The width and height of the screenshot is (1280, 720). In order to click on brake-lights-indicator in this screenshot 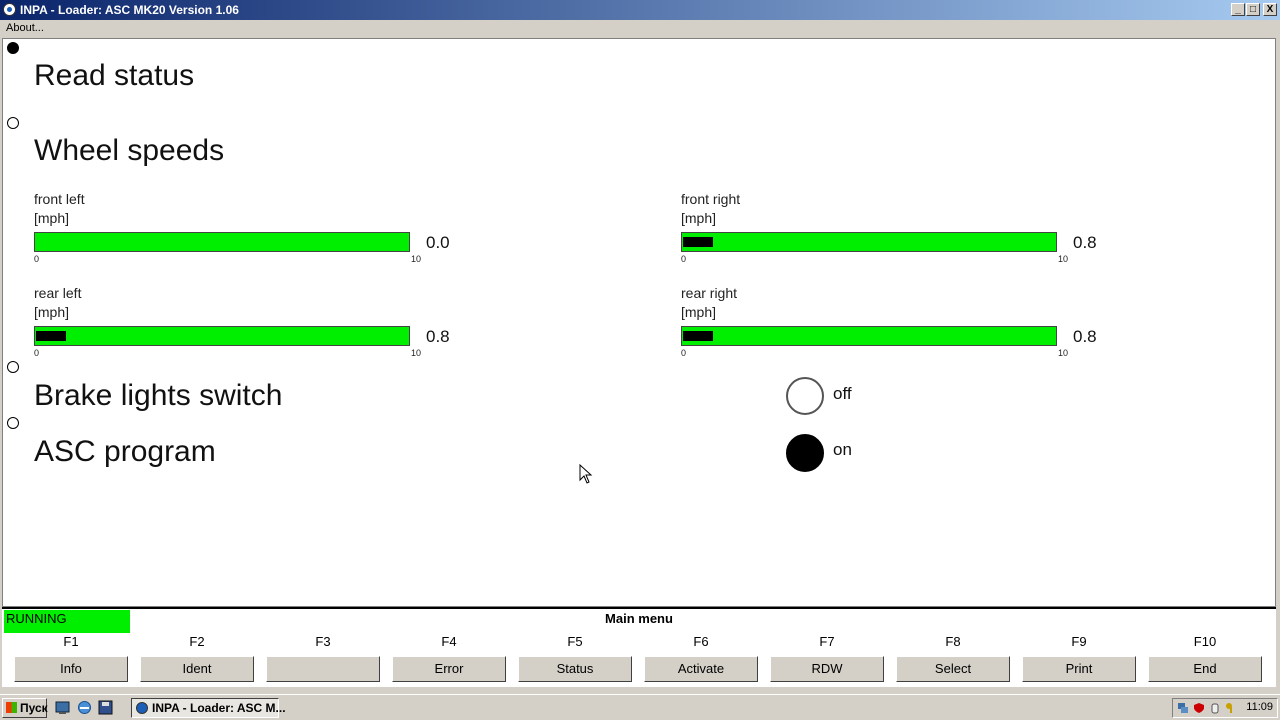, I will do `click(805, 396)`.